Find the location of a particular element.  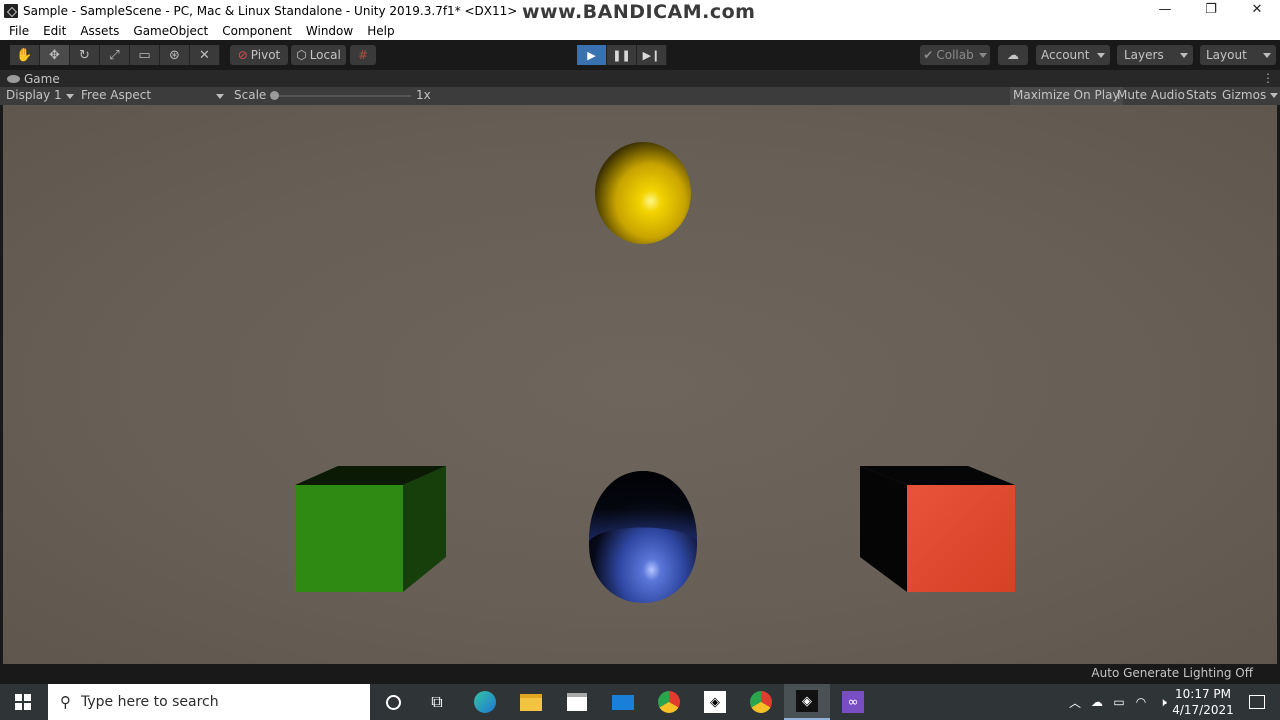

volume-muted-icon: 🕨 is located at coordinates (1163, 702).